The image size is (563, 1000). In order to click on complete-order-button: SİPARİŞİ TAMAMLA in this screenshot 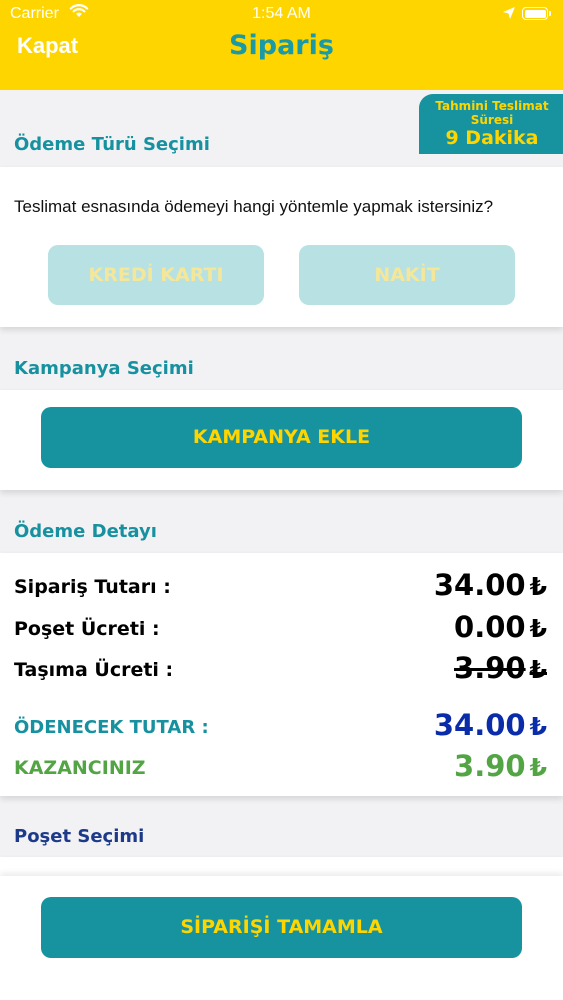, I will do `click(281, 927)`.